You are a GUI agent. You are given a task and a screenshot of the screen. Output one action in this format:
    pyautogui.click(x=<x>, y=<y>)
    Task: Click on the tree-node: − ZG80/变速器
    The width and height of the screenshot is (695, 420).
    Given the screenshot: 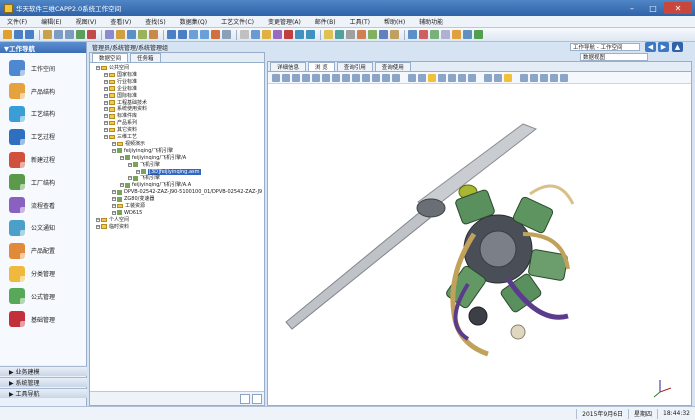 What is the action you would take?
    pyautogui.click(x=133, y=199)
    